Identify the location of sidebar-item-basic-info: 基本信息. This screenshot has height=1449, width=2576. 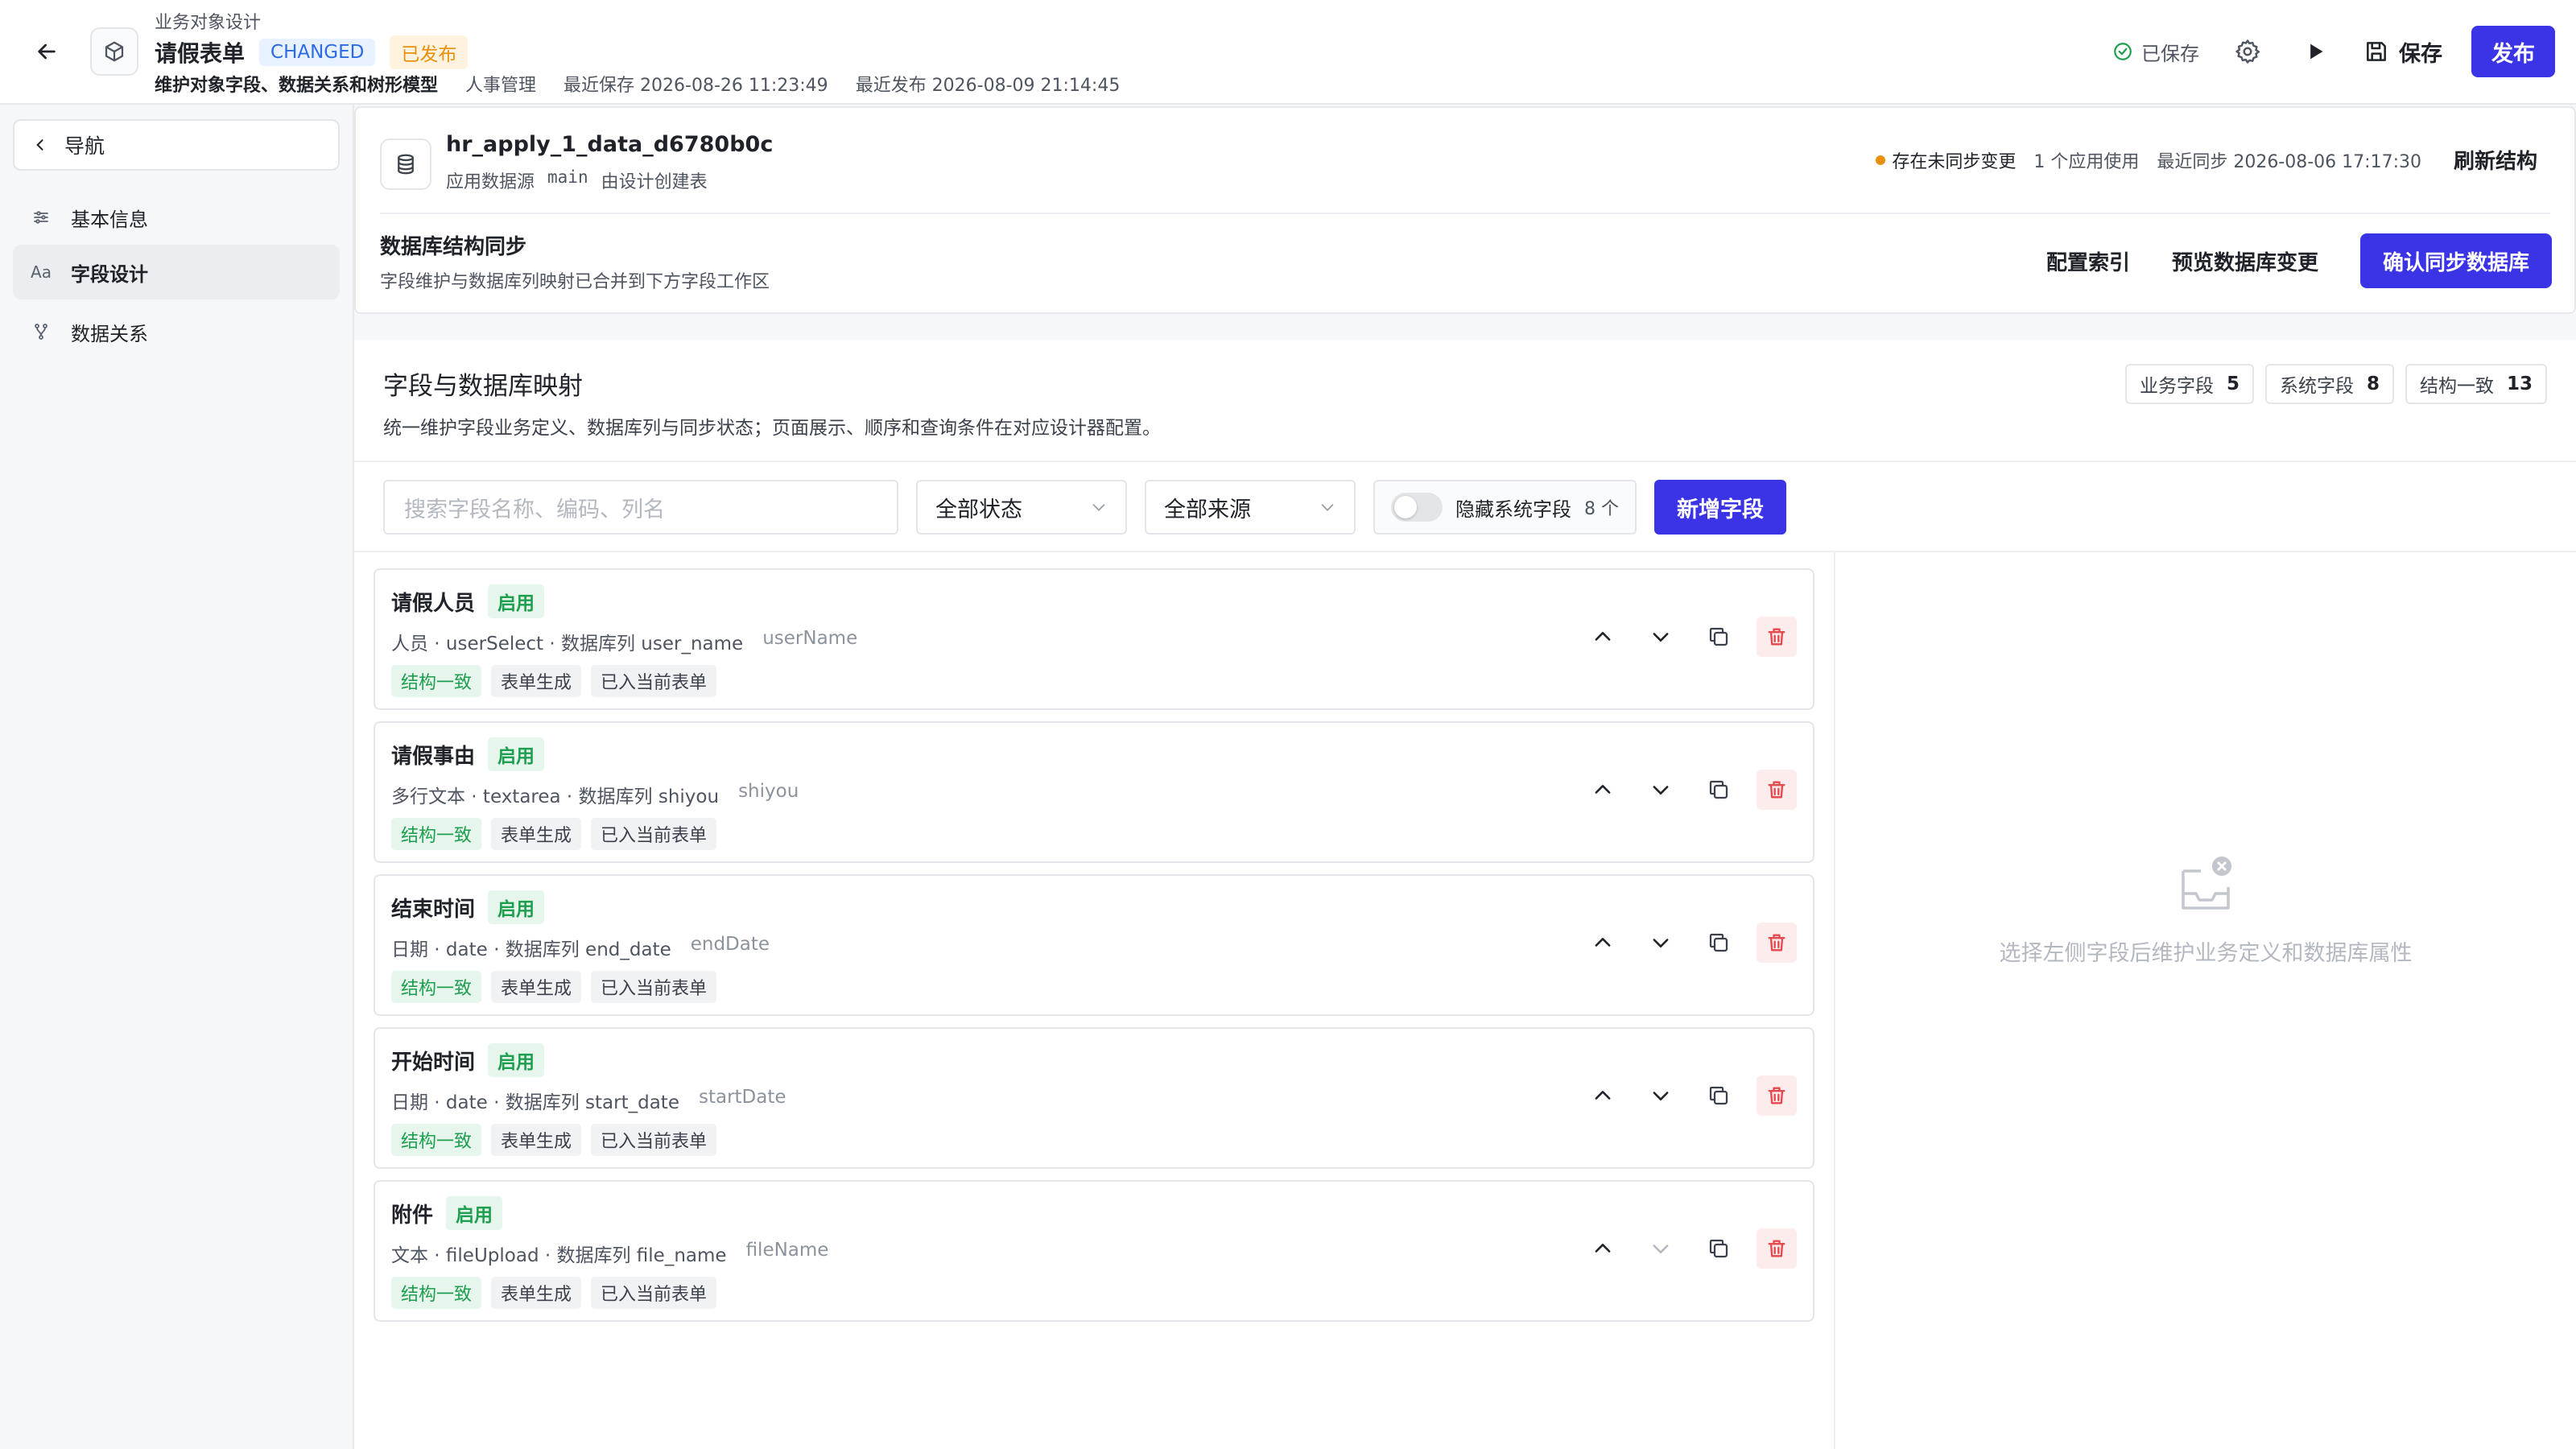
(176, 217).